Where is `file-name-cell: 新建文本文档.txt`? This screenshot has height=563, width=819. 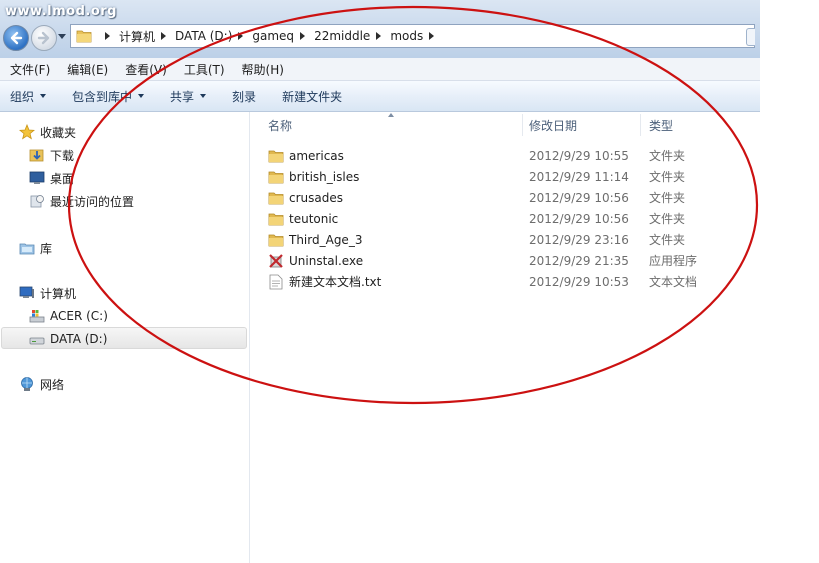
file-name-cell: 新建文本文档.txt is located at coordinates (324, 281).